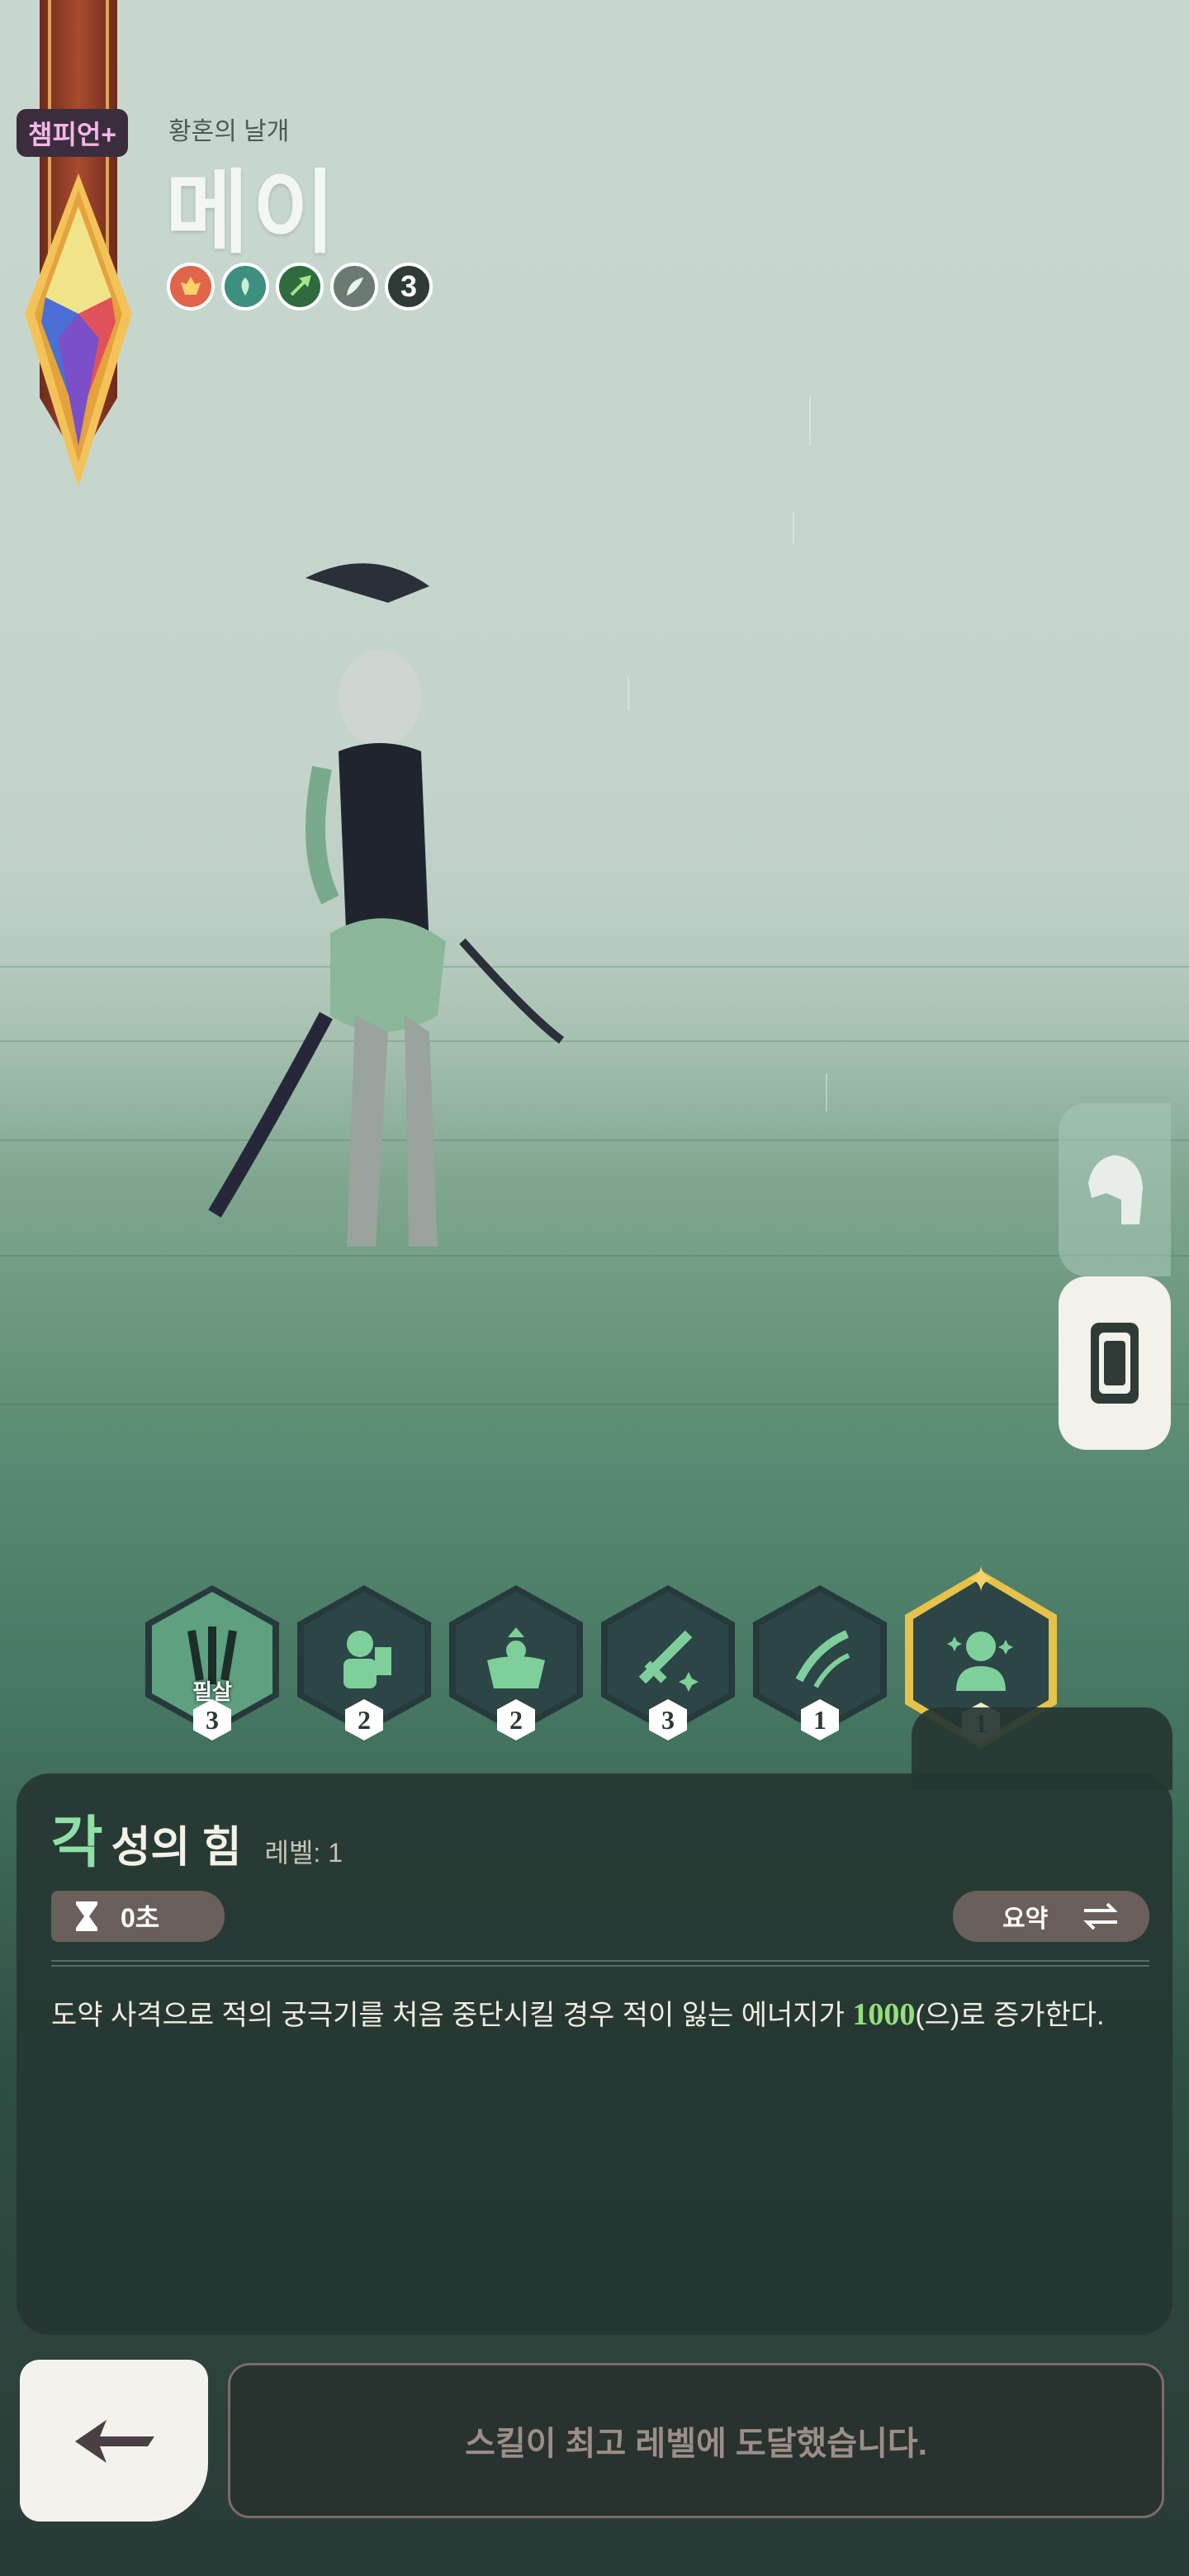 The image size is (1189, 2576). I want to click on skill-title: 각 성의 힘 레벨: 1, so click(197, 1837).